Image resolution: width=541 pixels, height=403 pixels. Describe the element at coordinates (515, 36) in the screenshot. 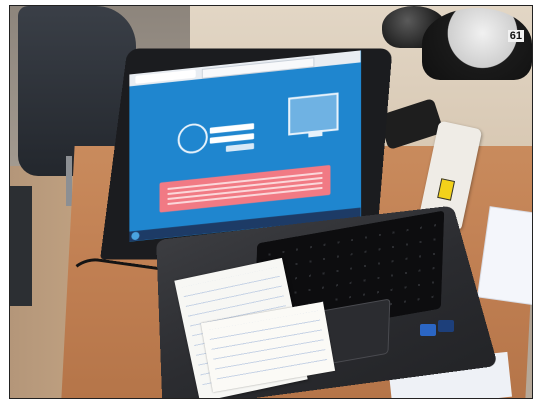

I see `helmet-number: 61` at that location.